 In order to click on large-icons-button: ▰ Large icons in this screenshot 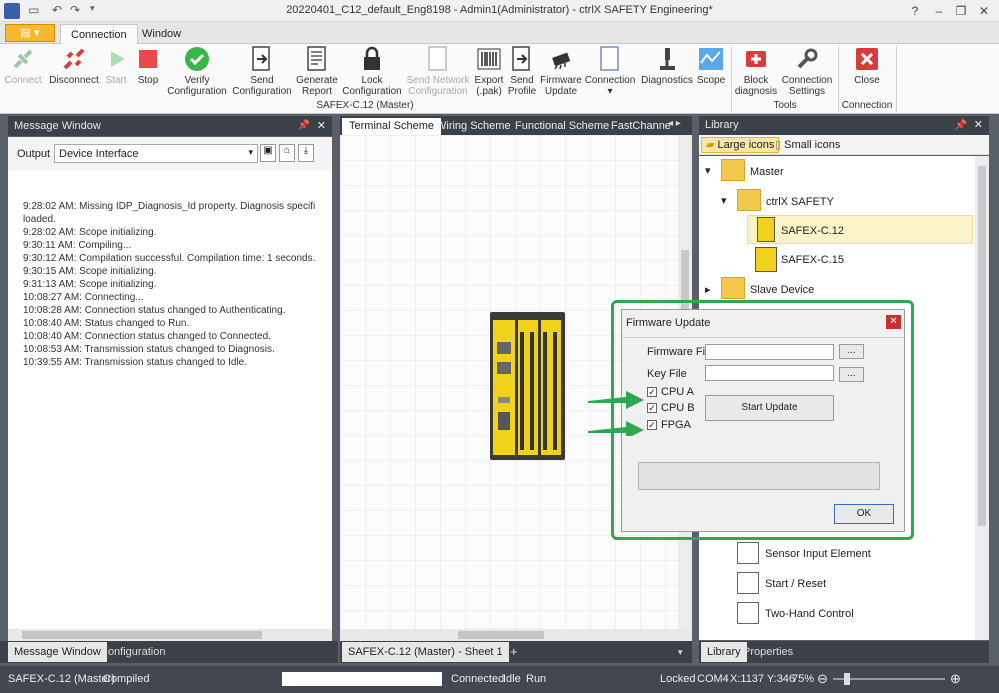, I will do `click(740, 145)`.